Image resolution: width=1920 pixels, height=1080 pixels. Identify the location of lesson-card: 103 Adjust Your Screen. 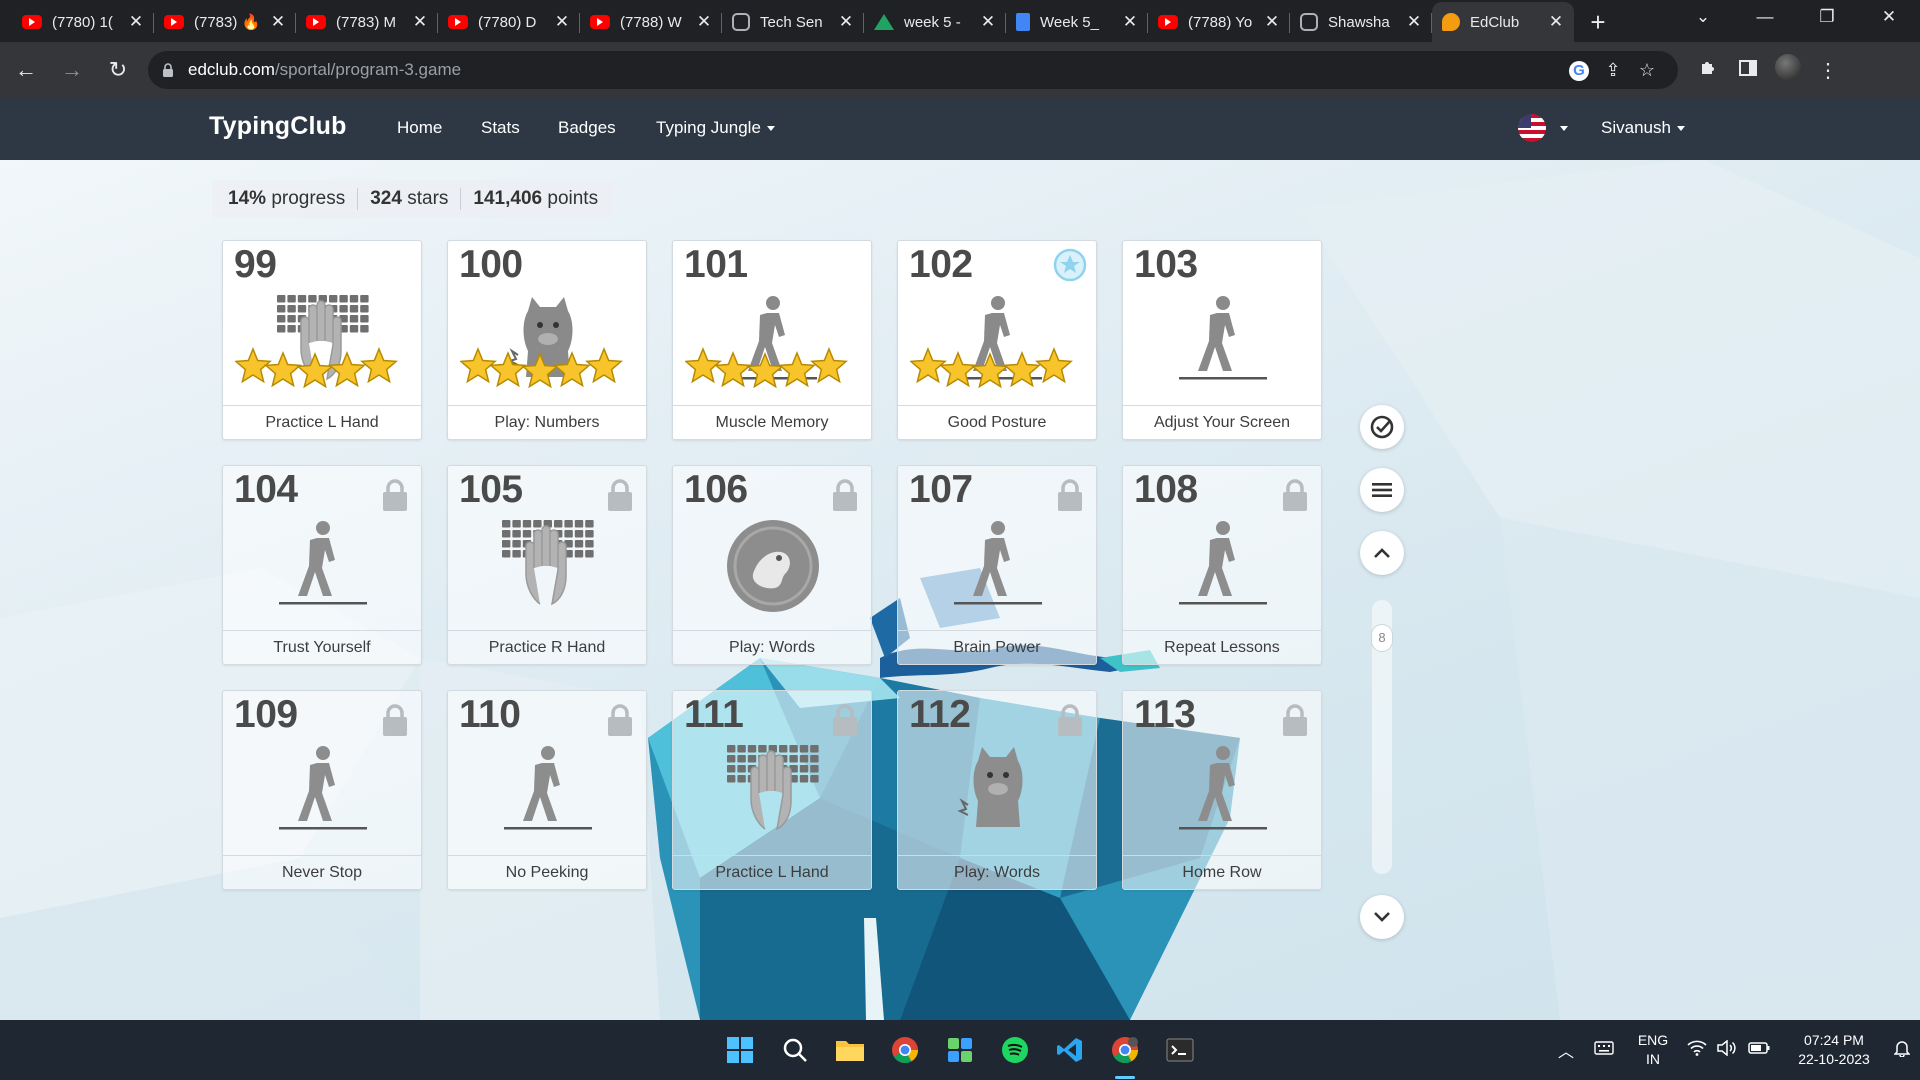
(1222, 340).